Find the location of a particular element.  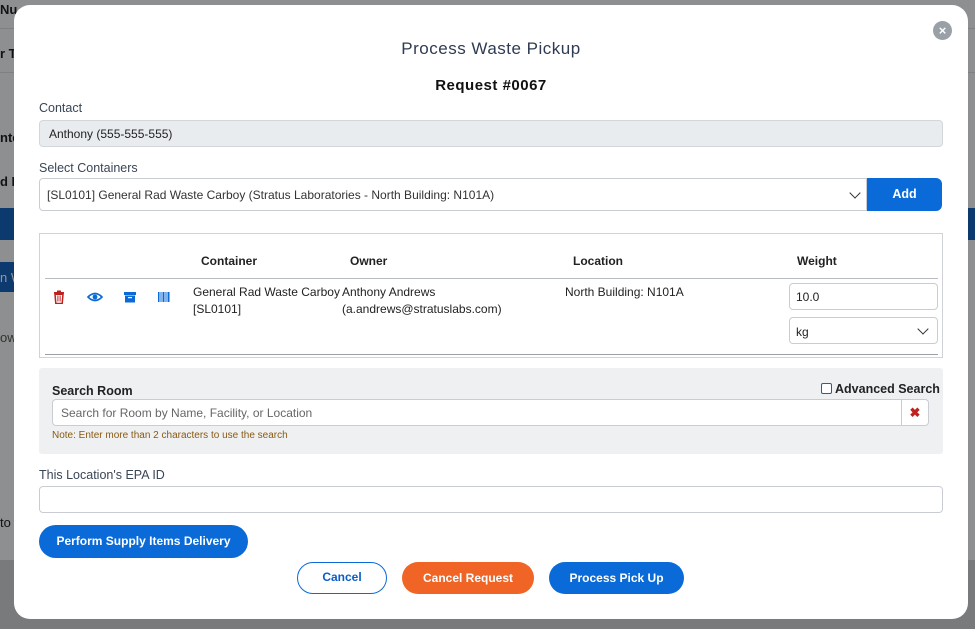

cell-location: North Building: N101A is located at coordinates (624, 292).